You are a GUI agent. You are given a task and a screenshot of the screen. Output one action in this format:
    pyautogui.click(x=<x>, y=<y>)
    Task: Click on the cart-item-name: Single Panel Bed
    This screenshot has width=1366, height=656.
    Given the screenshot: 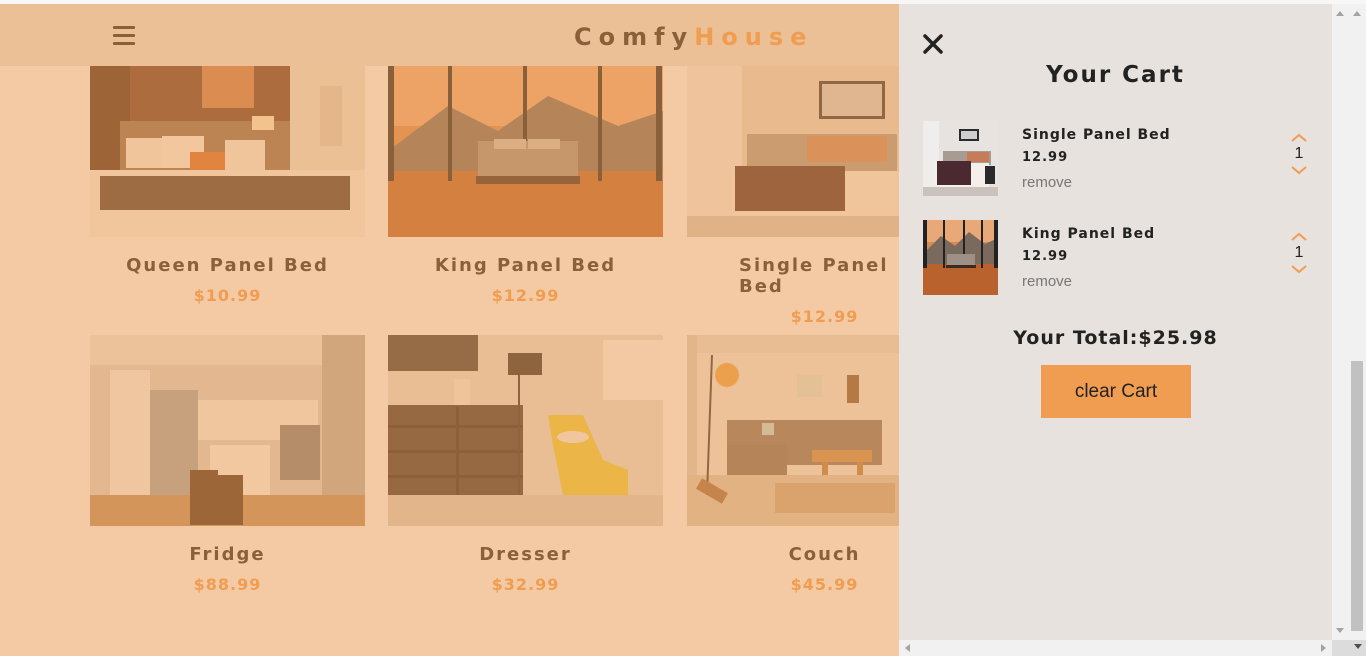 What is the action you would take?
    pyautogui.click(x=1096, y=135)
    